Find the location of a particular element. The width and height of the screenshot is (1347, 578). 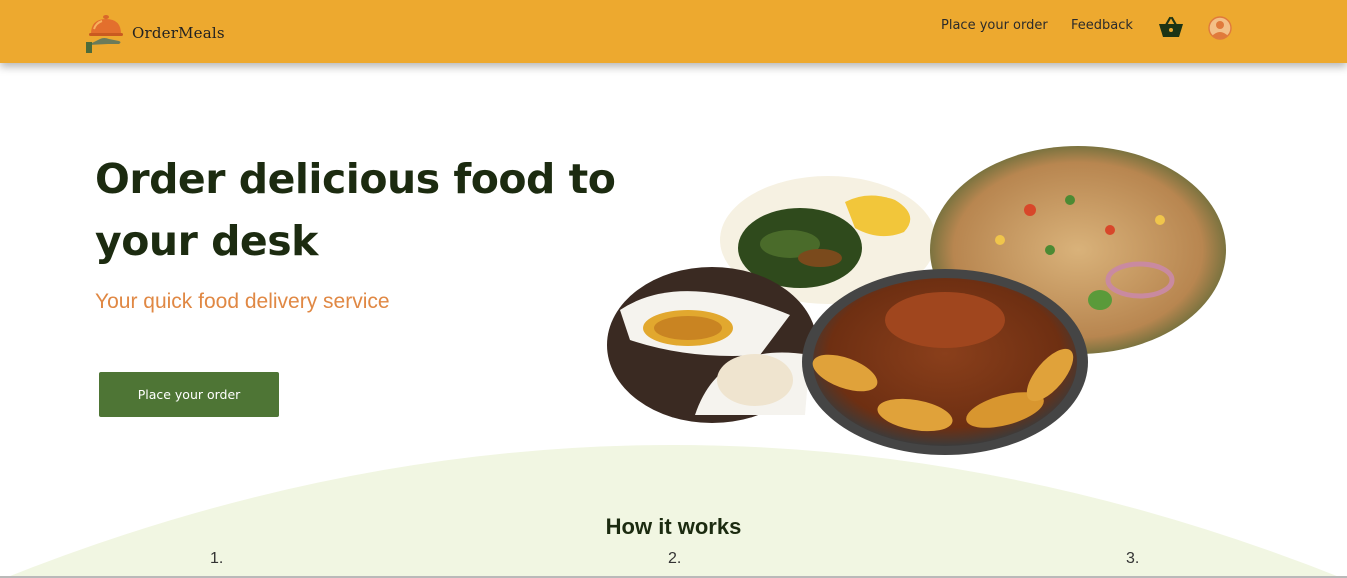

step-number: 2. is located at coordinates (675, 558).